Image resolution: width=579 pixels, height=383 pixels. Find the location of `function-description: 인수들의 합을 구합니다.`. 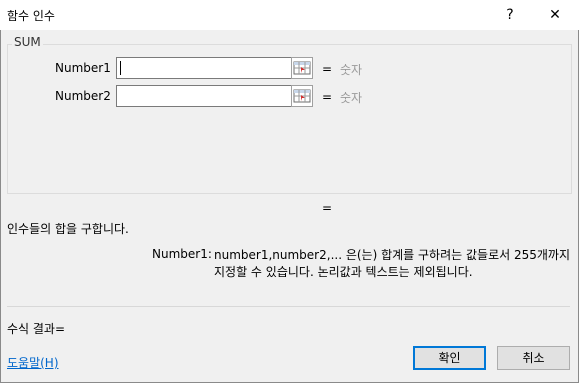

function-description: 인수들의 합을 구합니다. is located at coordinates (68, 229).